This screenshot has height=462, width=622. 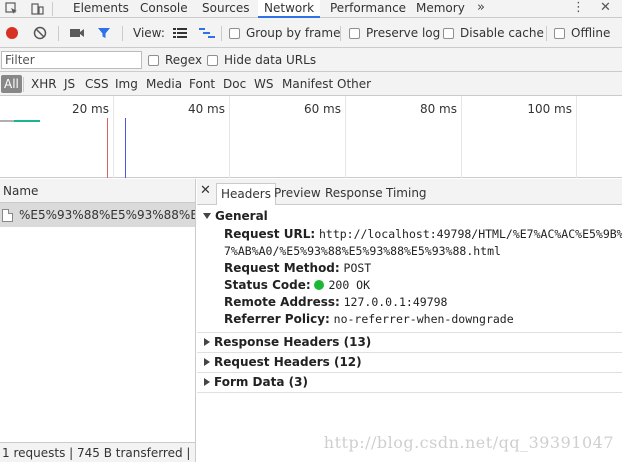 What do you see at coordinates (288, 362) in the screenshot?
I see `request-headers-title: Request Headers (12)` at bounding box center [288, 362].